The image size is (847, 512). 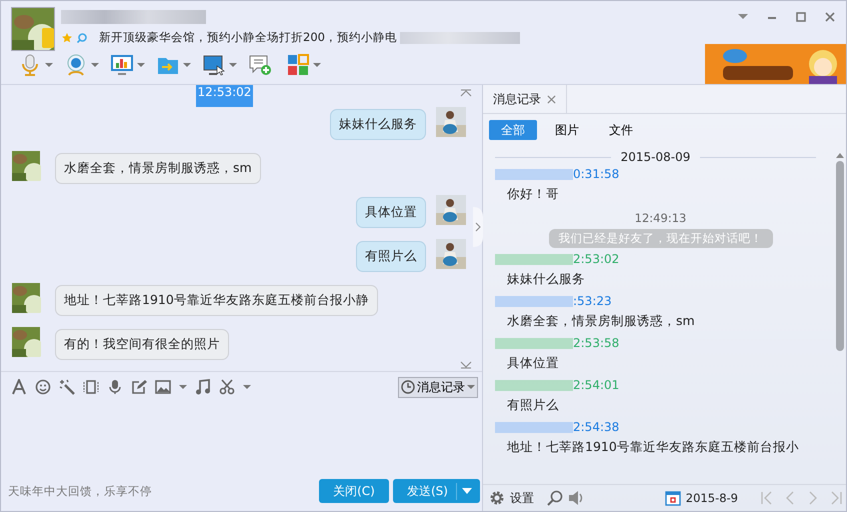 I want to click on system-time: 12:49:13, so click(x=660, y=218).